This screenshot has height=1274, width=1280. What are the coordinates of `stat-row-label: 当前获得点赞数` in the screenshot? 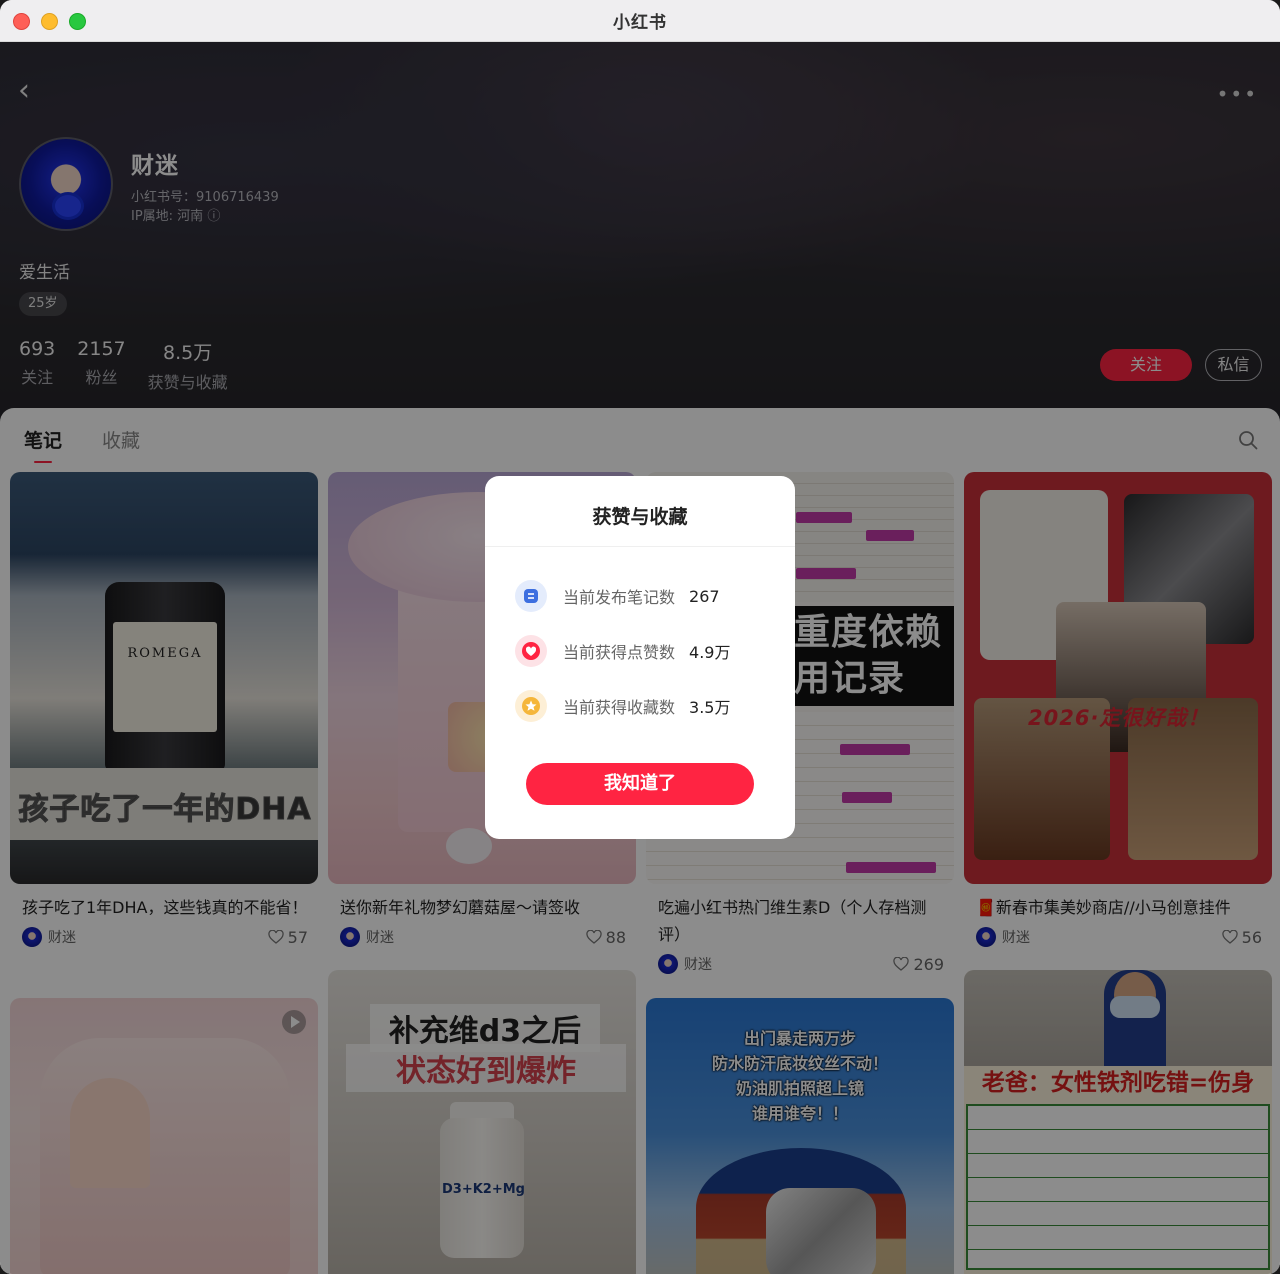 It's located at (619, 652).